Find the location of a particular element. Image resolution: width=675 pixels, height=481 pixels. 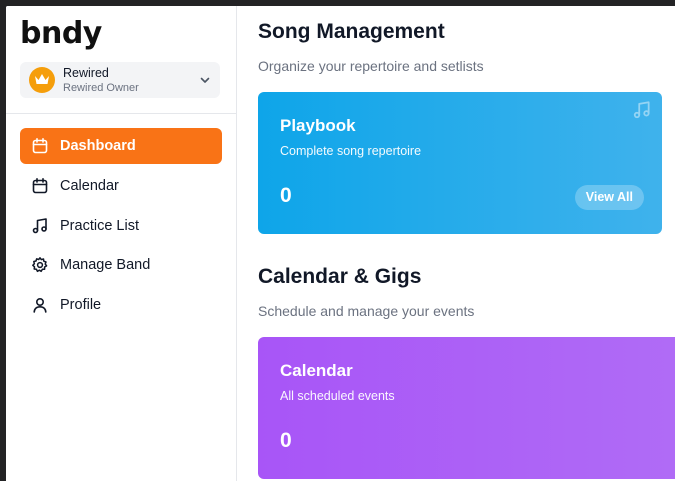

sidebar-item-dashboard: Dashboard is located at coordinates (121, 146).